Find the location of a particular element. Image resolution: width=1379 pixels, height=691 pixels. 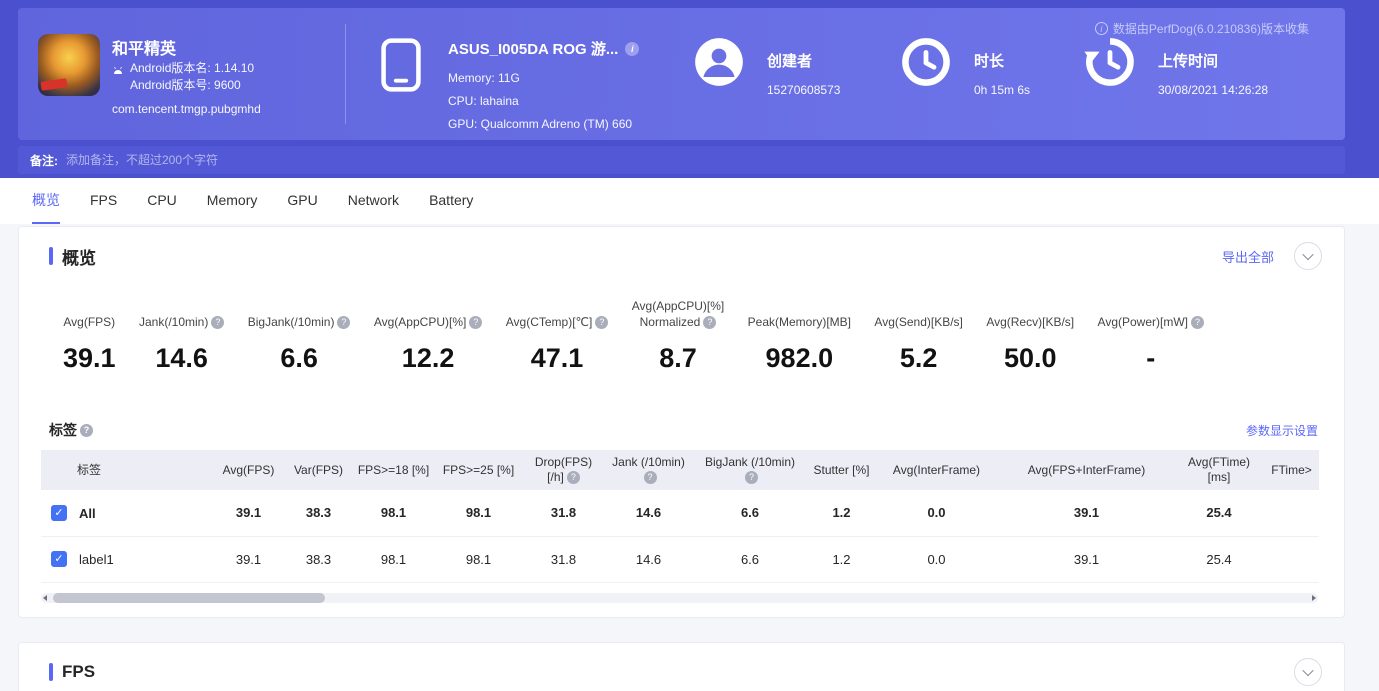

duration-text: 时长 0h 15m 6s is located at coordinates (1002, 66).